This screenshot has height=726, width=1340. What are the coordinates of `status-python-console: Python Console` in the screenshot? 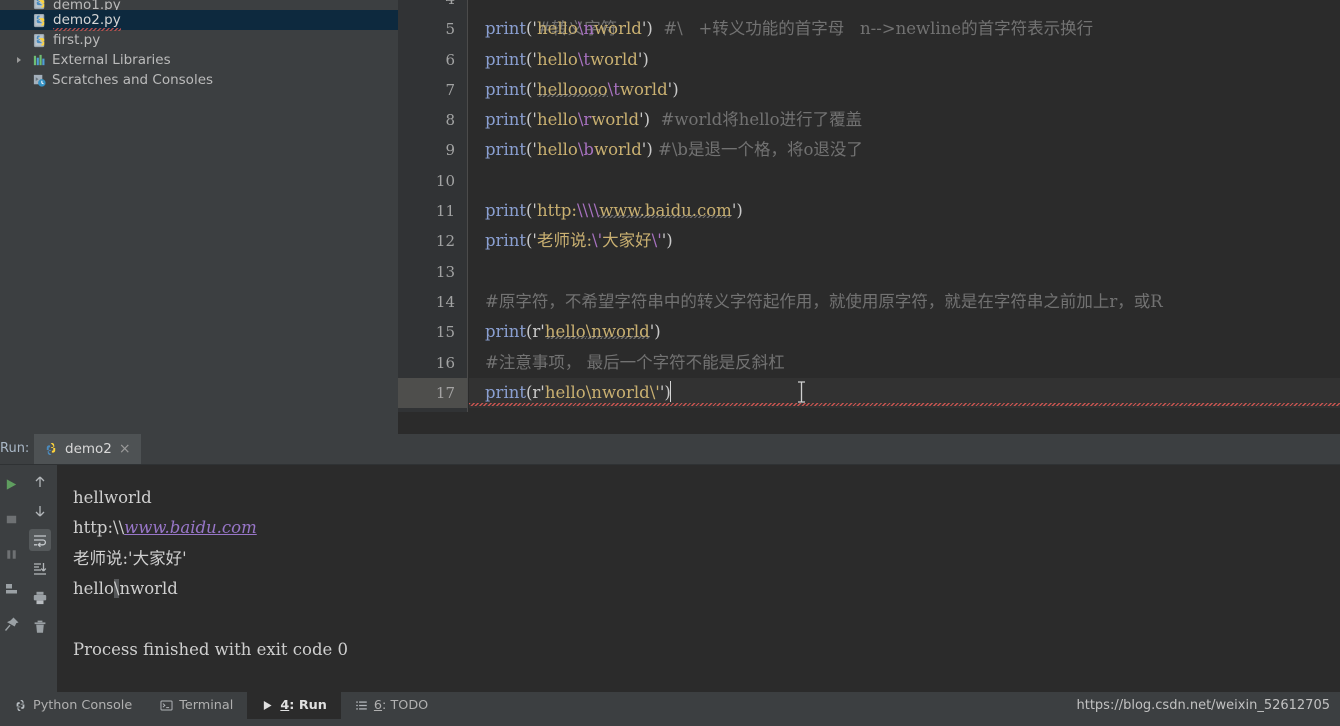 It's located at (73, 705).